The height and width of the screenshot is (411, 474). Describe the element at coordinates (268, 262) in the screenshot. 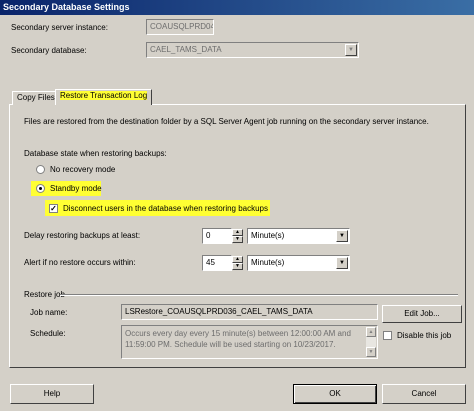

I see `alert-unit-value: Minute(s)` at that location.